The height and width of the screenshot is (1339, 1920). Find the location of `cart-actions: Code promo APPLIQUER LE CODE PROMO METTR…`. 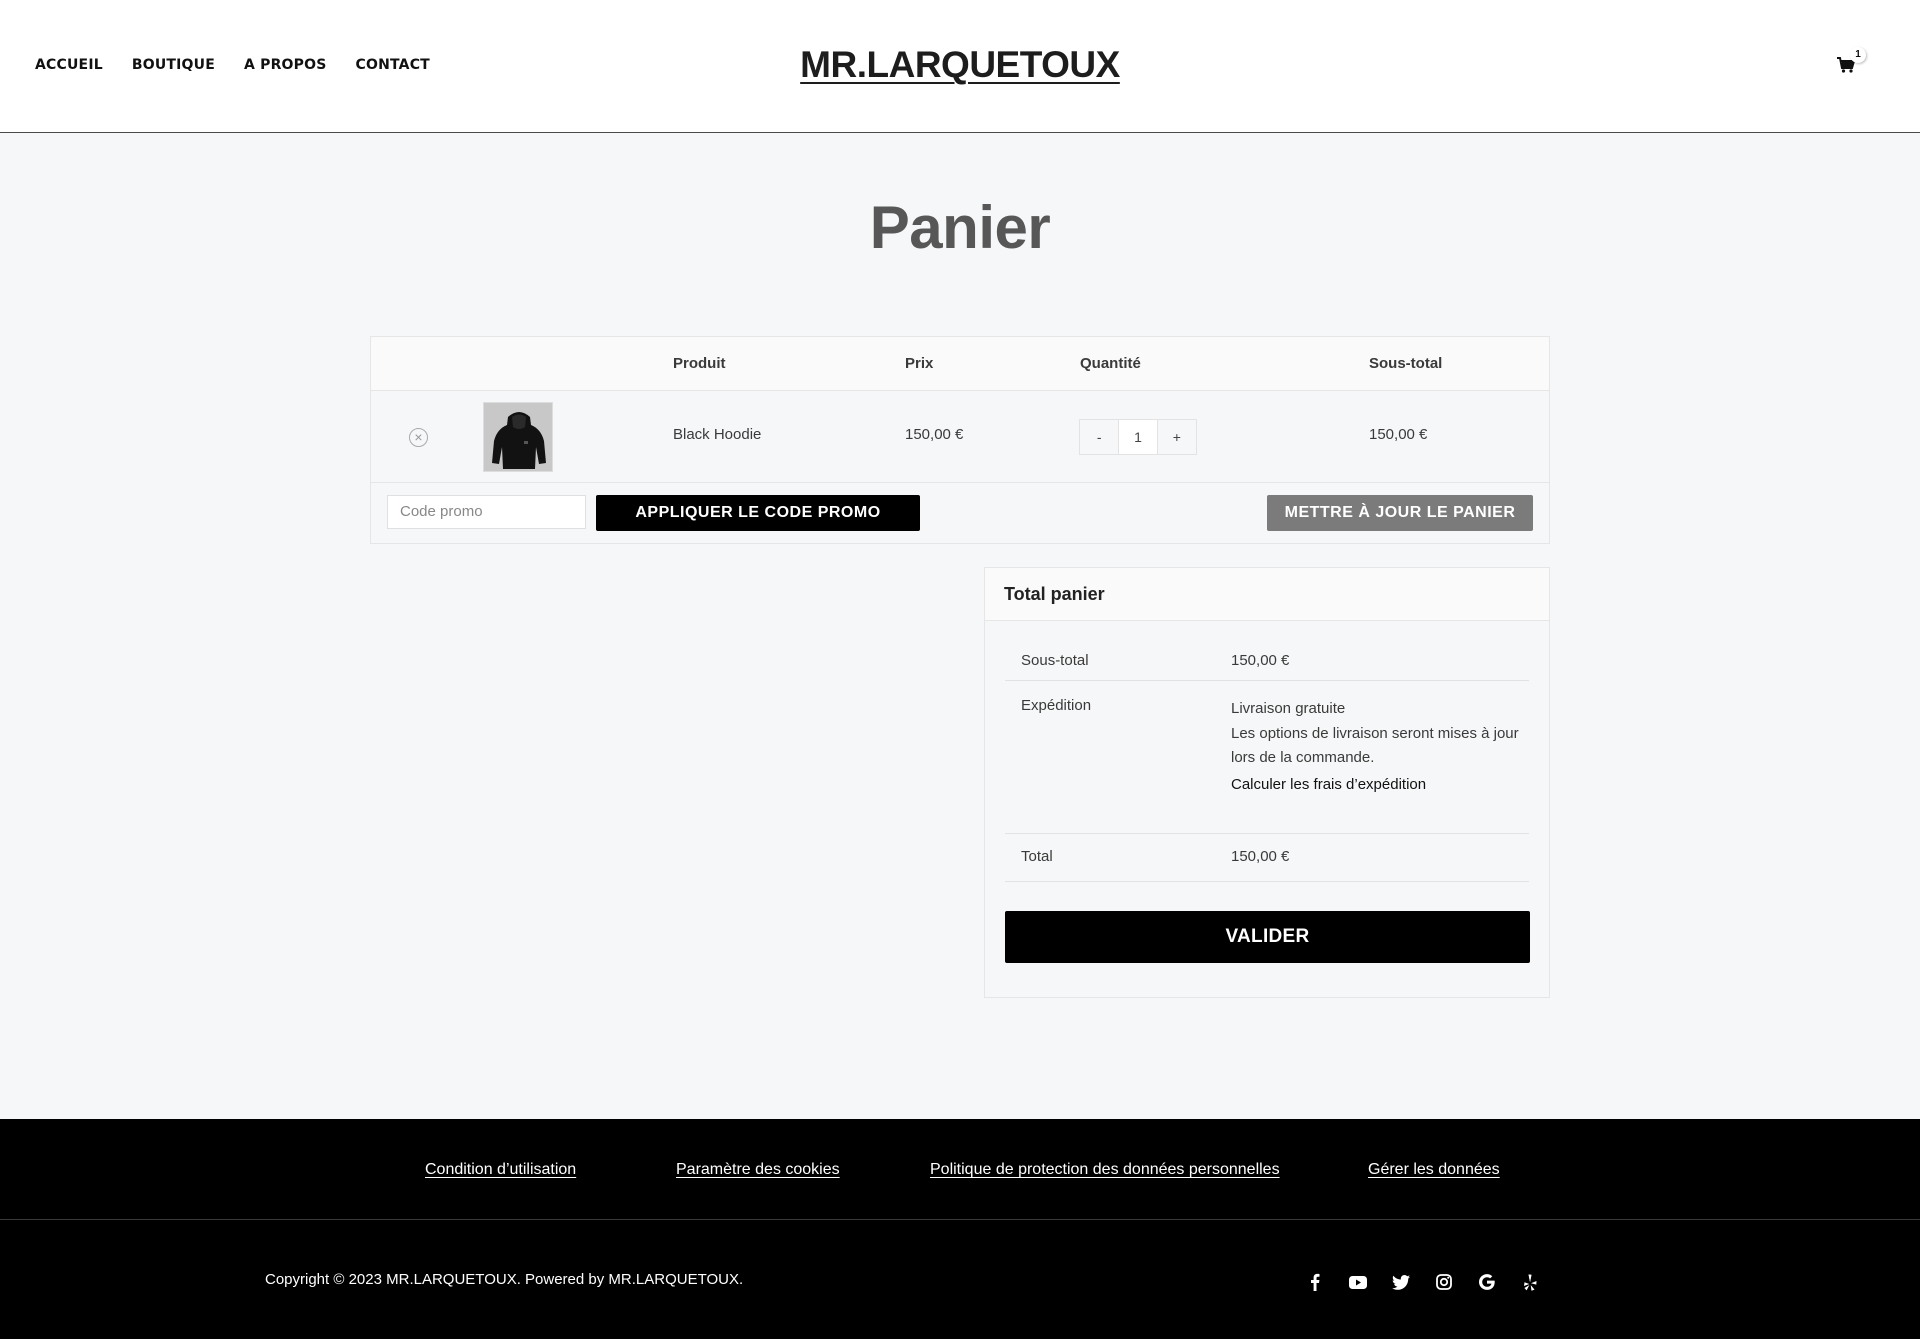

cart-actions: Code promo APPLIQUER LE CODE PROMO METTR… is located at coordinates (960, 514).